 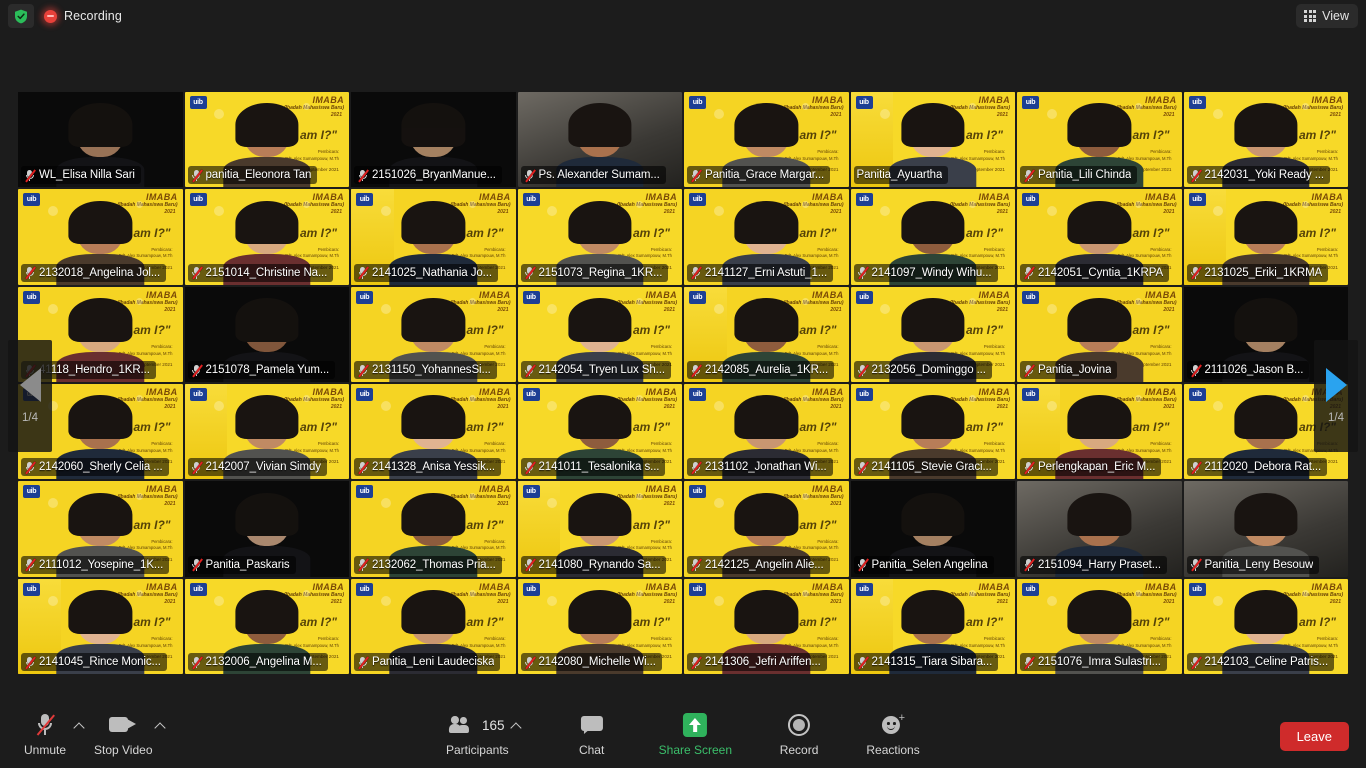 I want to click on participant-name-badge: 2142007_Vivian Simdy, so click(x=257, y=467).